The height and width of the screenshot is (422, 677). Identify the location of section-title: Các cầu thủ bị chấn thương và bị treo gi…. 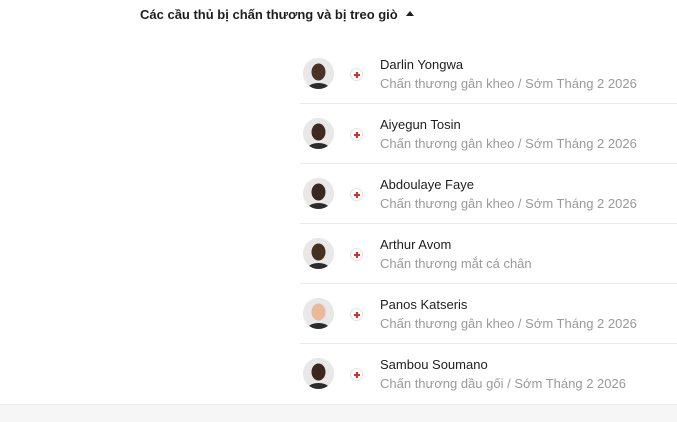
(269, 14).